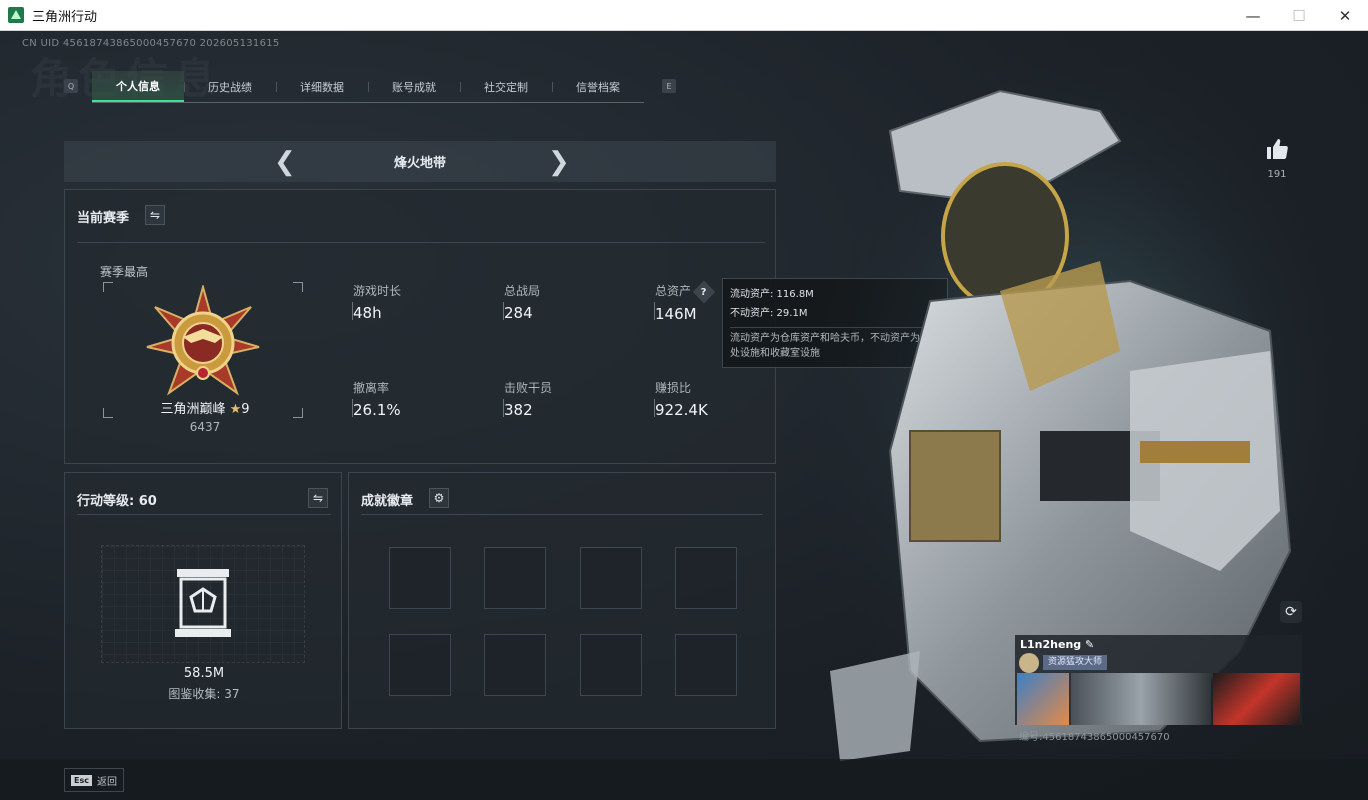 This screenshot has width=1368, height=800. What do you see at coordinates (598, 86) in the screenshot?
I see `tab-credit-record: 信誉档案` at bounding box center [598, 86].